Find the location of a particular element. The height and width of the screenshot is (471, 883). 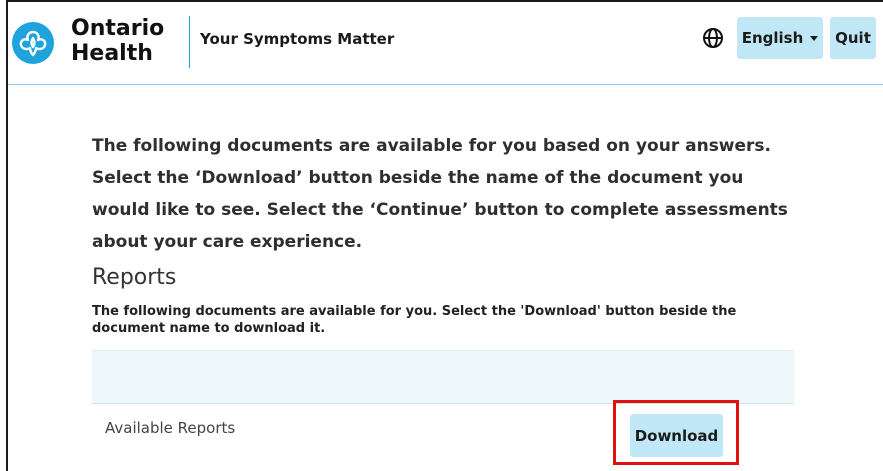

reports-heading: Reports is located at coordinates (134, 277).